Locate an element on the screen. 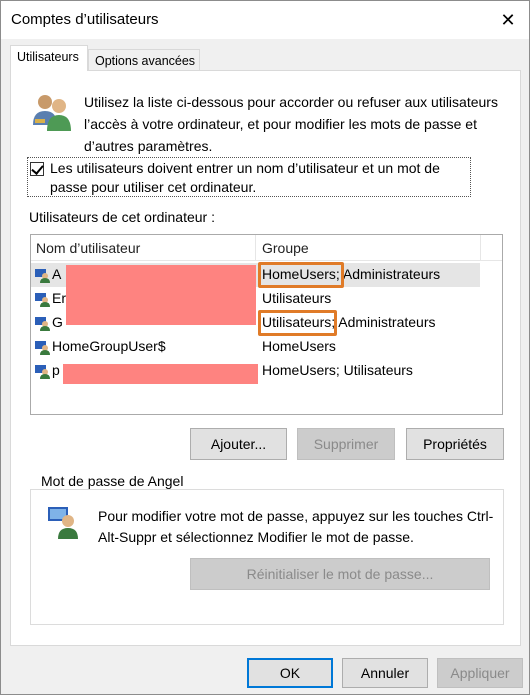 This screenshot has height=695, width=530. user-name: G is located at coordinates (57, 322).